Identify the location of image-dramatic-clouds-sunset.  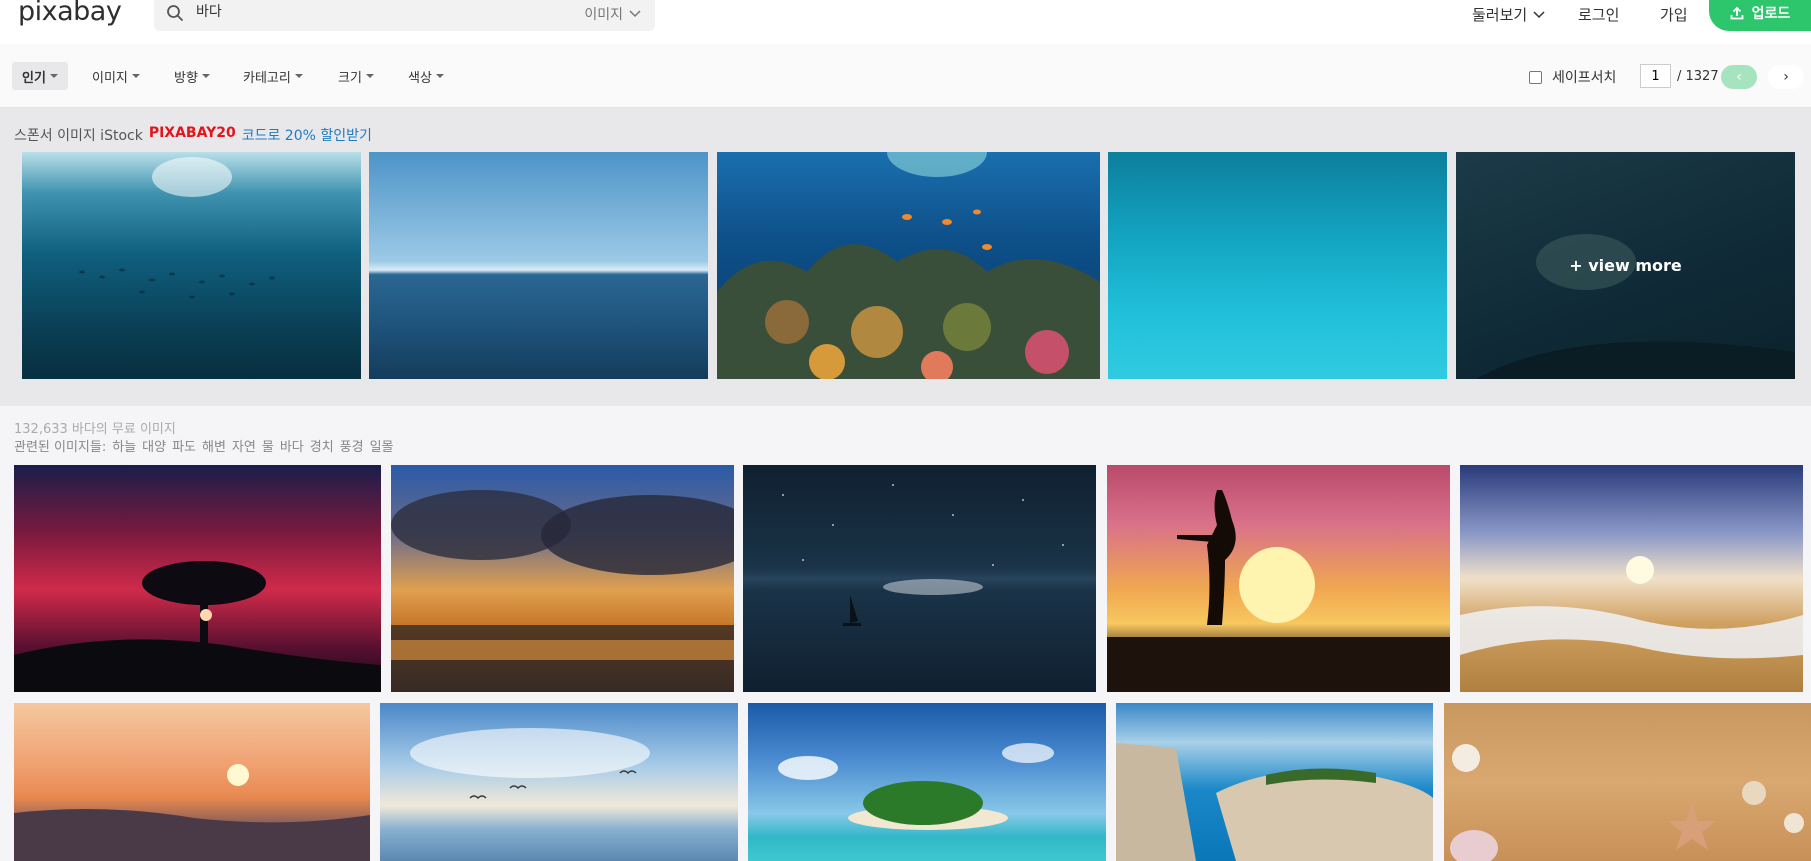
(562, 578).